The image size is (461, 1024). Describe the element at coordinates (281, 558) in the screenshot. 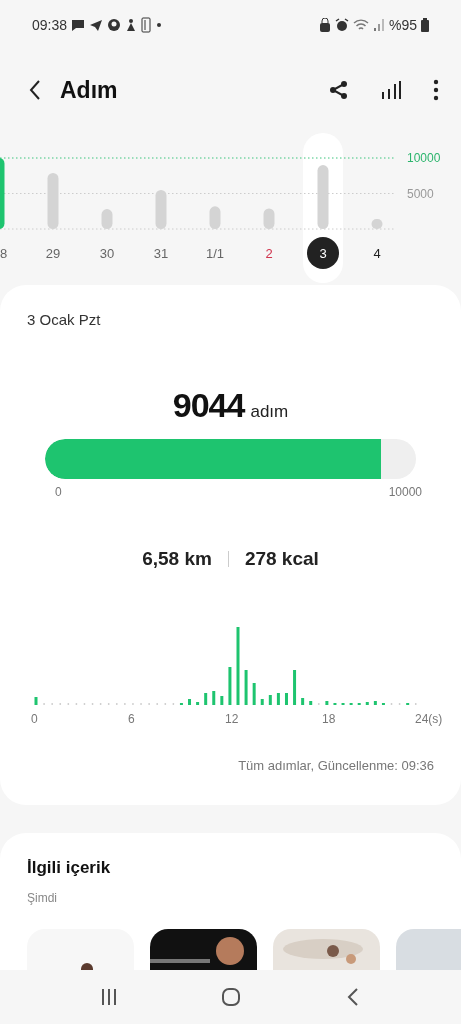

I see `calories-value: 278 kcal` at that location.